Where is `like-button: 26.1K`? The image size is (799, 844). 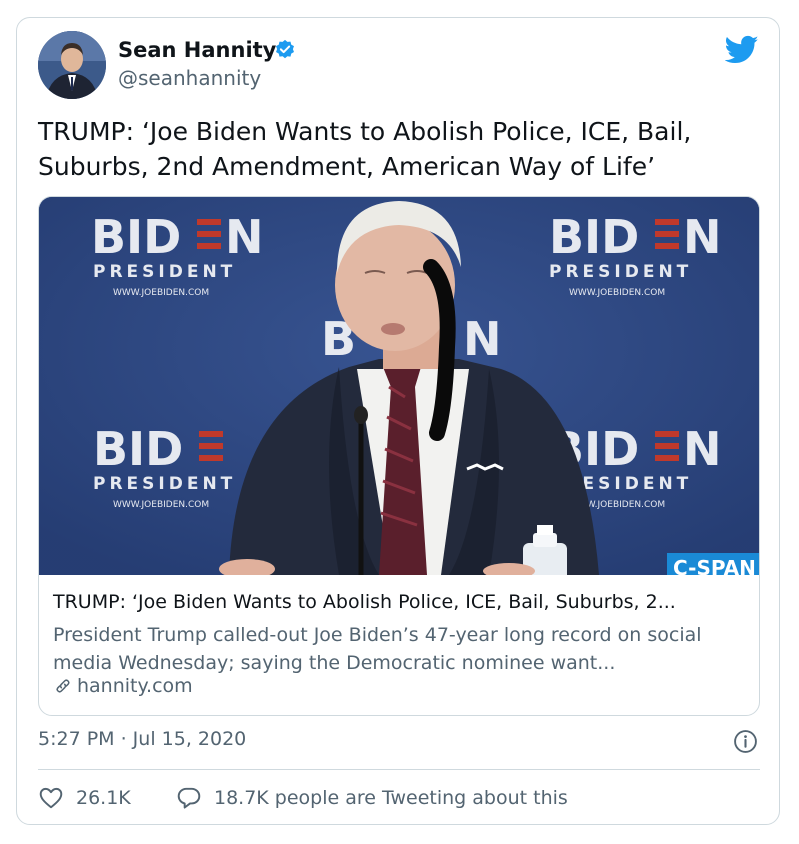
like-button: 26.1K is located at coordinates (84, 798).